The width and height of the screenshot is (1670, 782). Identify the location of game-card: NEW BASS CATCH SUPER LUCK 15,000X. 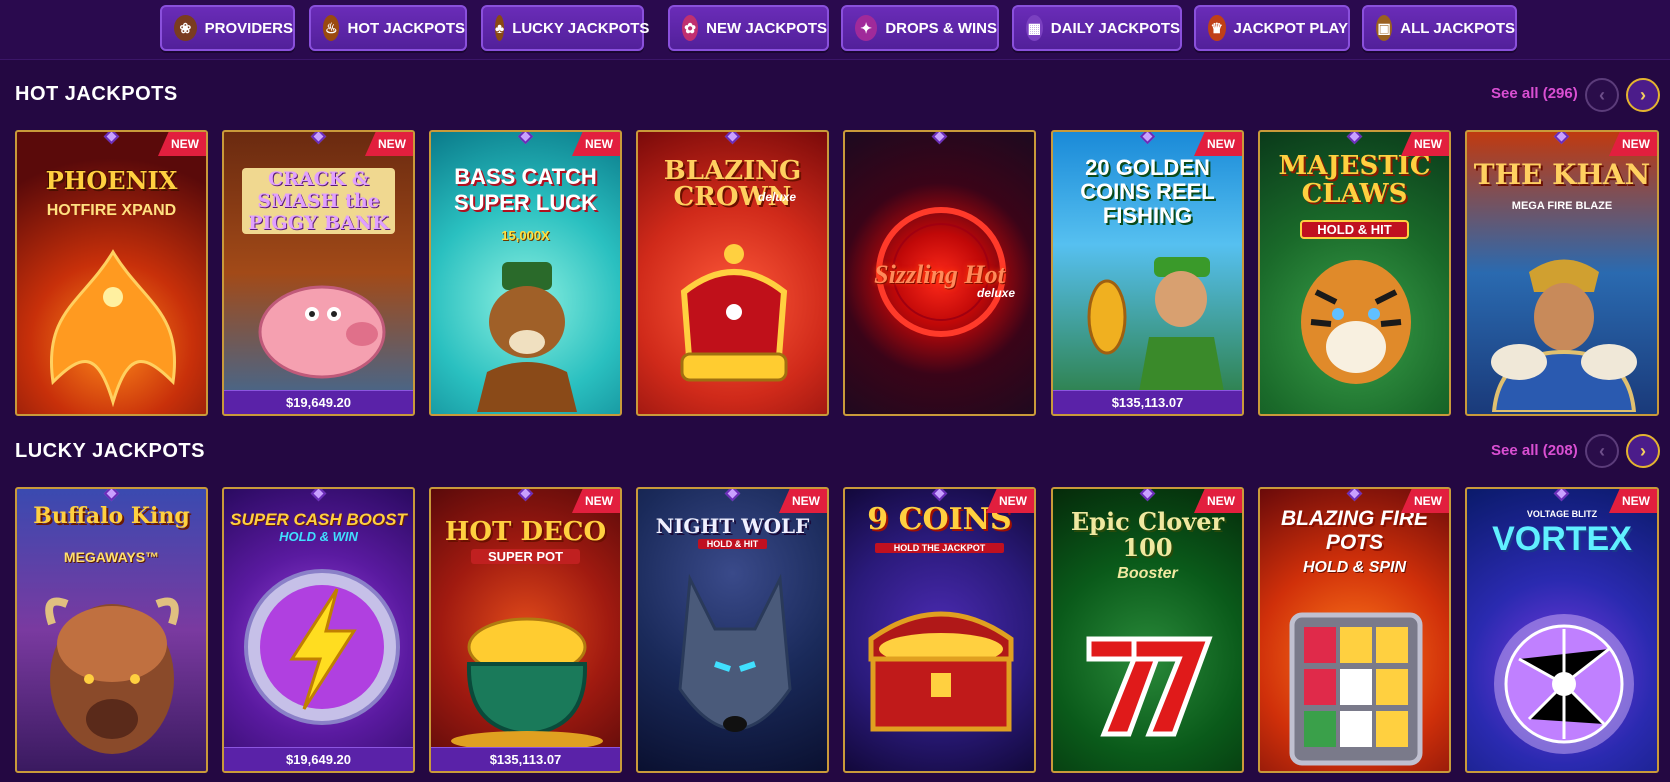
(525, 273).